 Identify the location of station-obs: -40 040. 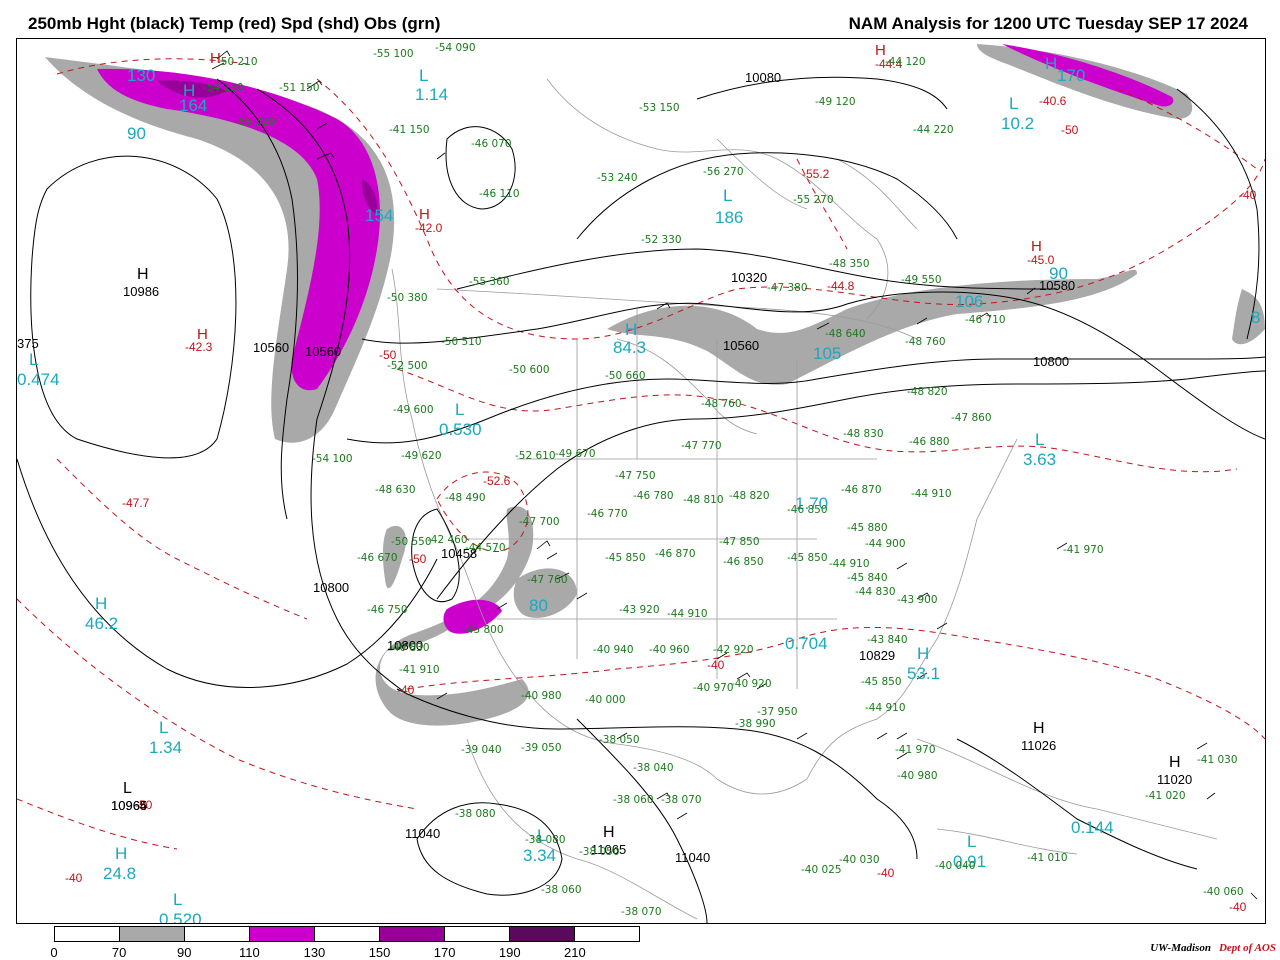
(955, 866).